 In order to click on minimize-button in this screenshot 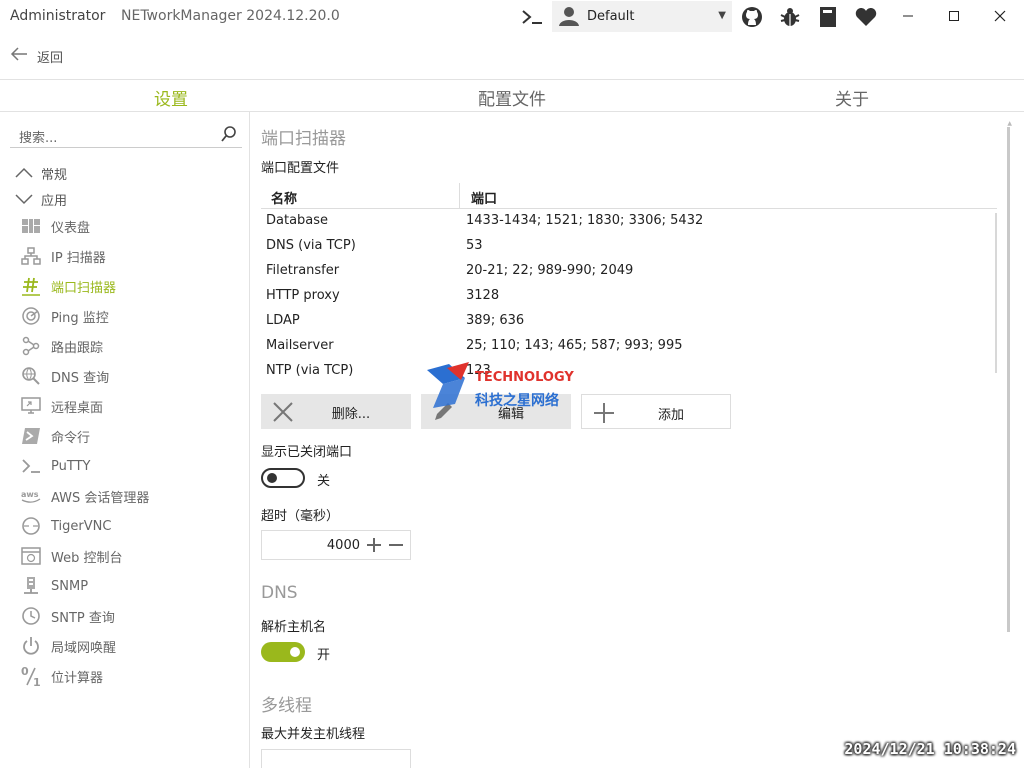, I will do `click(908, 16)`.